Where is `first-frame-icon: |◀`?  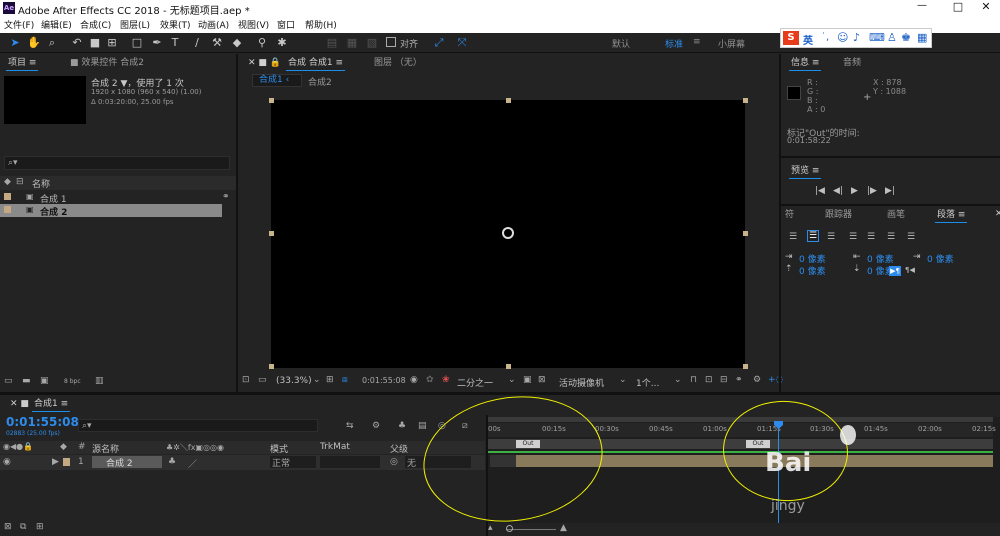 first-frame-icon: |◀ is located at coordinates (820, 191).